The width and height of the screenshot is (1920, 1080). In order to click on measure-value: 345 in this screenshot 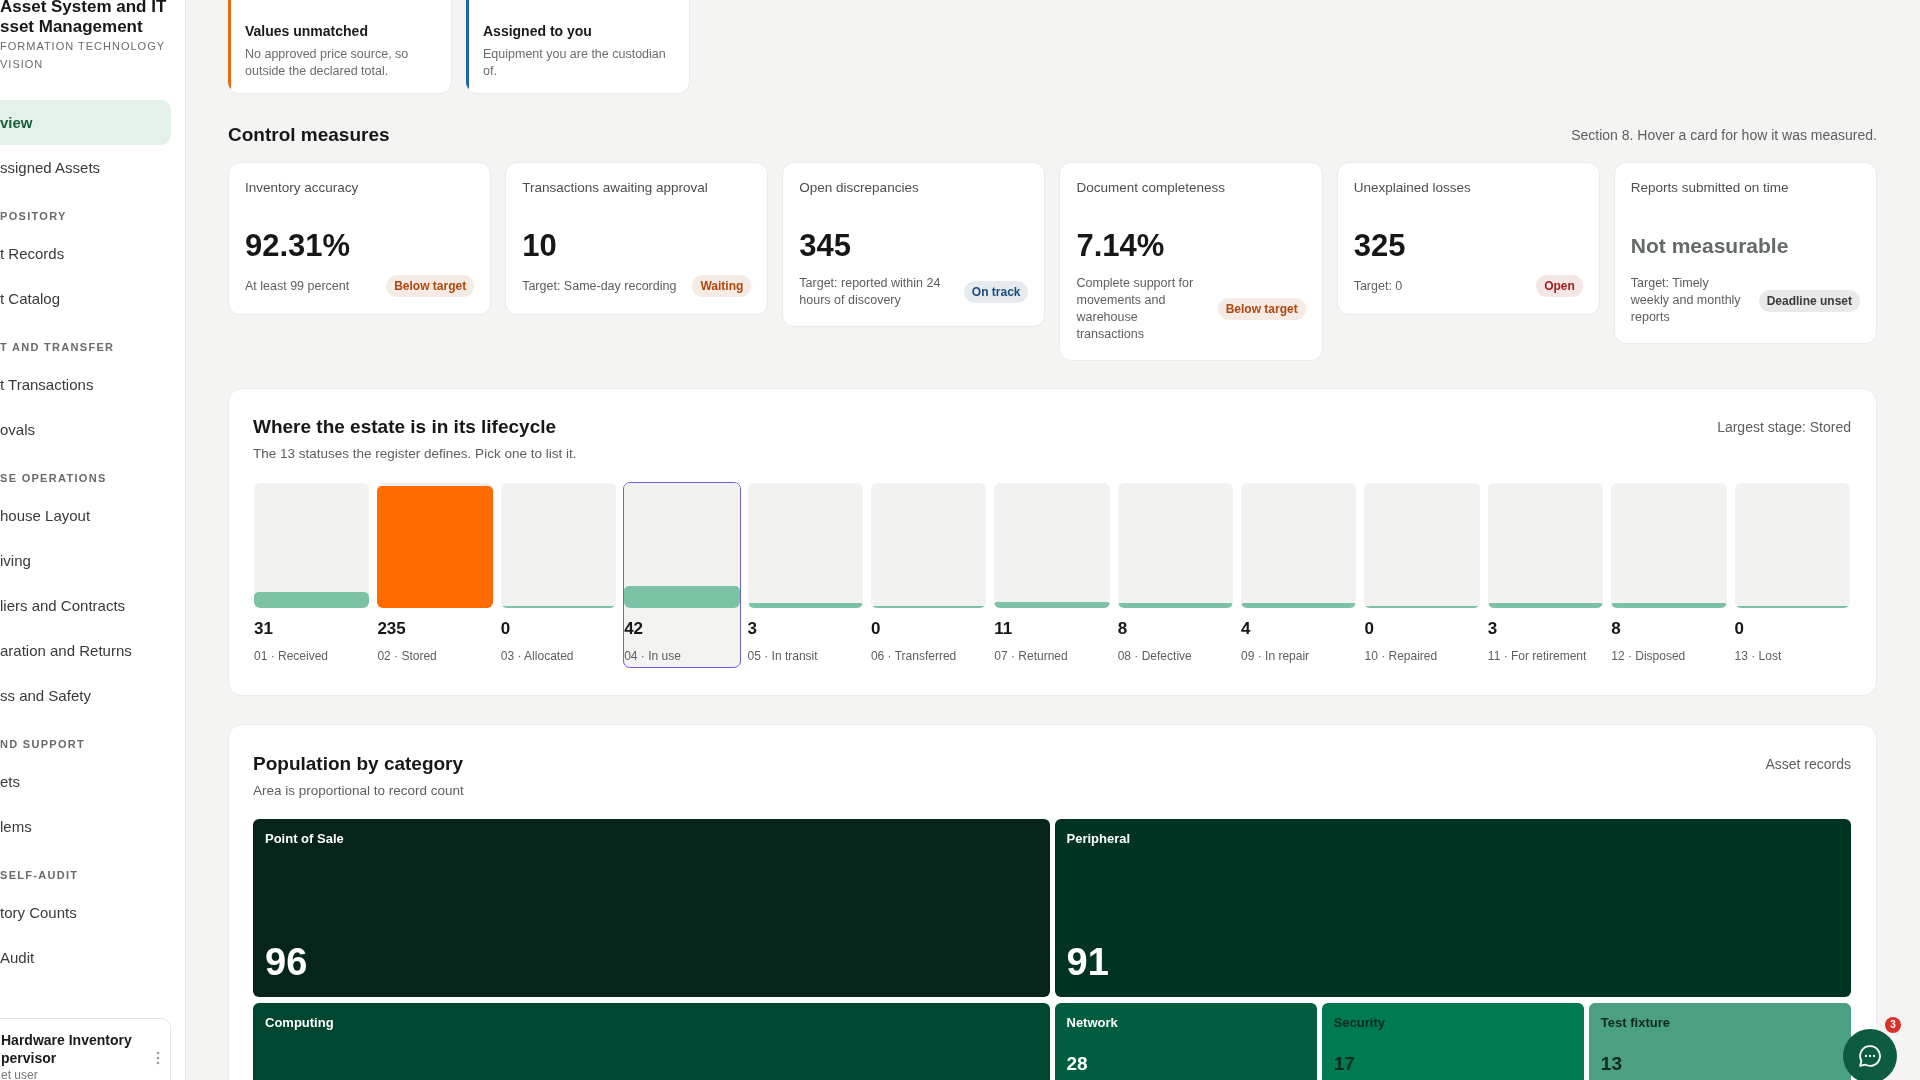, I will do `click(826, 246)`.